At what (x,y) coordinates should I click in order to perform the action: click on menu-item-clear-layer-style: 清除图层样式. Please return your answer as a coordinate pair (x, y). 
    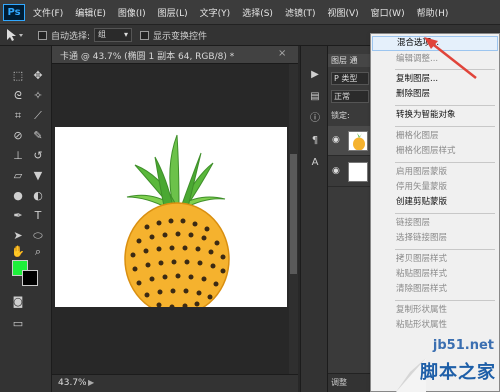
    Looking at the image, I should click on (435, 289).